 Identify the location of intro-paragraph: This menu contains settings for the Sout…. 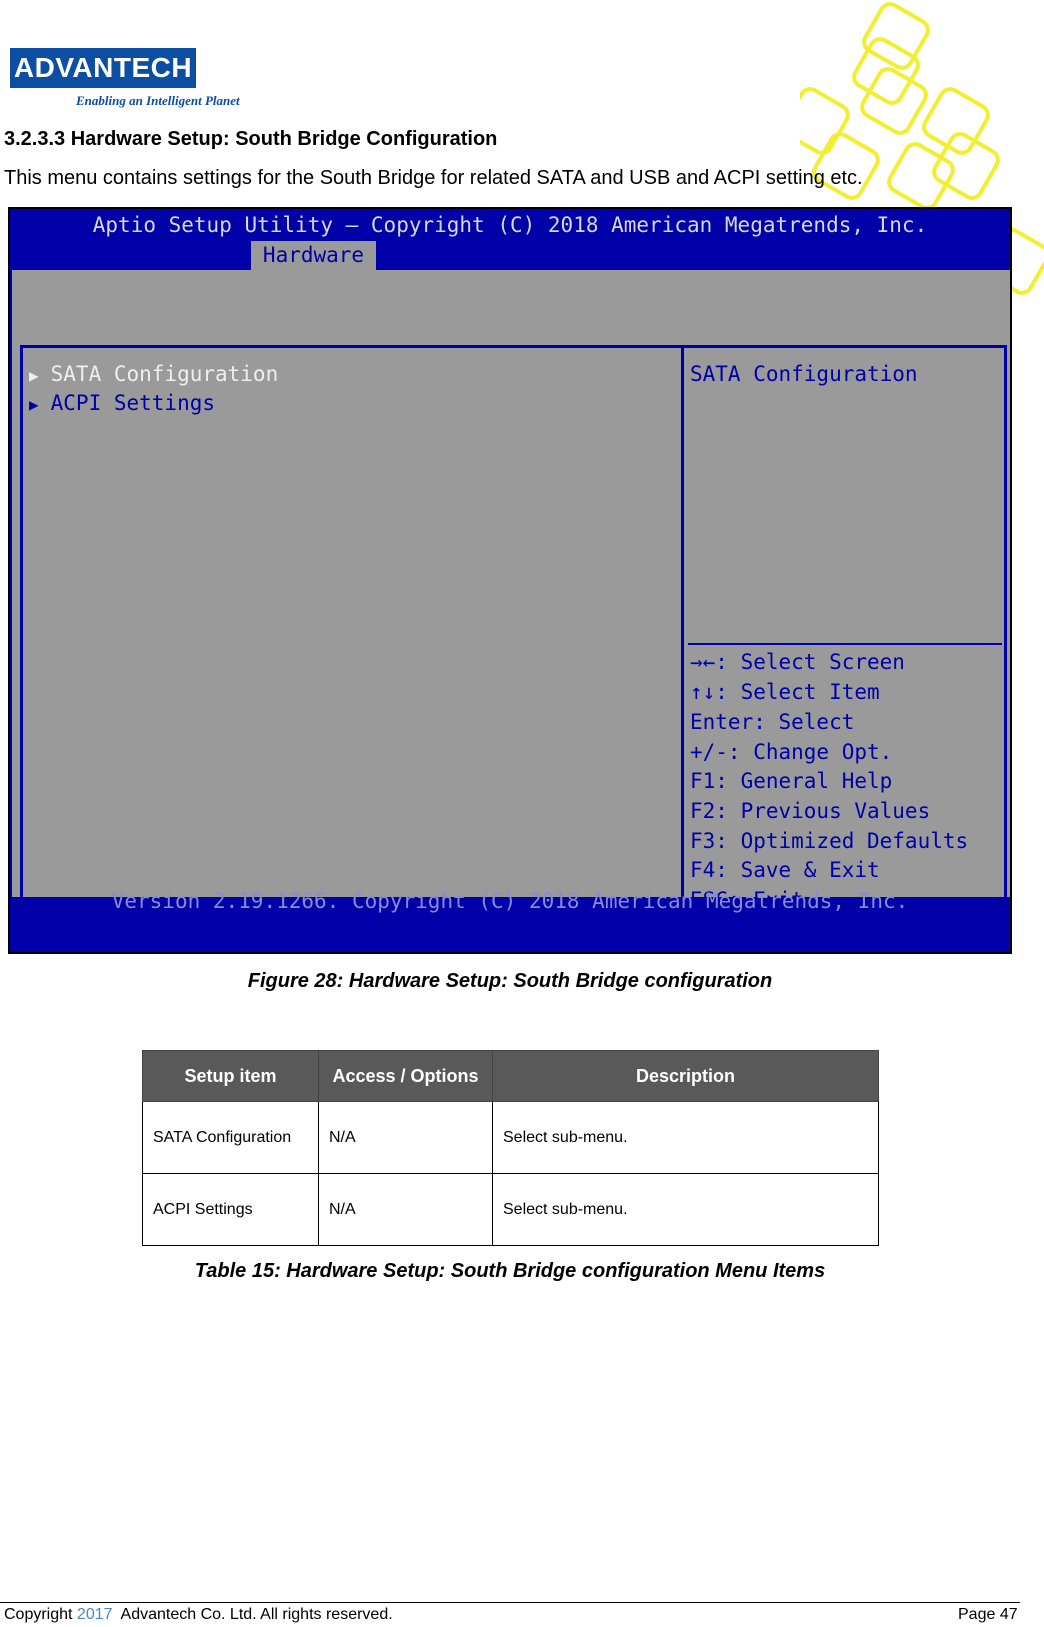
(433, 178).